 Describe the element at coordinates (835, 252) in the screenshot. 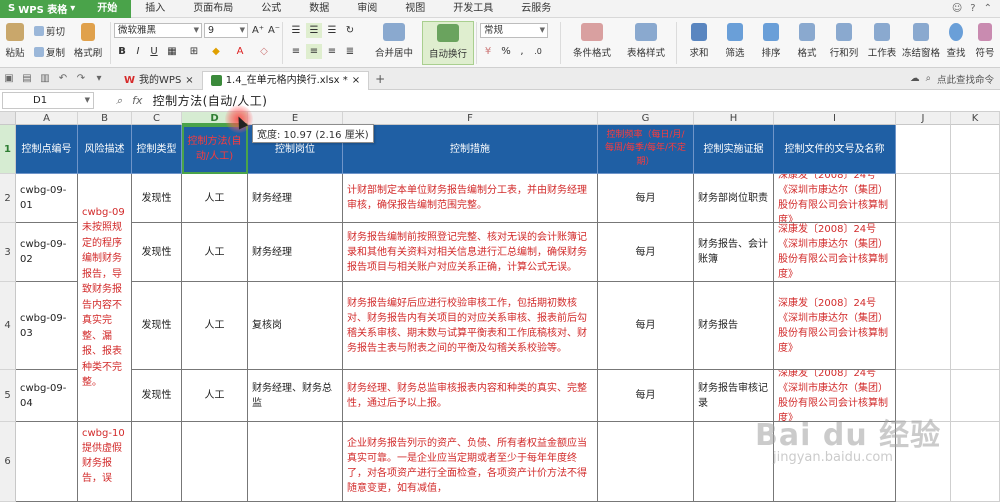

I see `cell-i3: 深康发〔2008〕24号《深圳市康达尔（集团）股份有限公司会计核算制度》` at that location.